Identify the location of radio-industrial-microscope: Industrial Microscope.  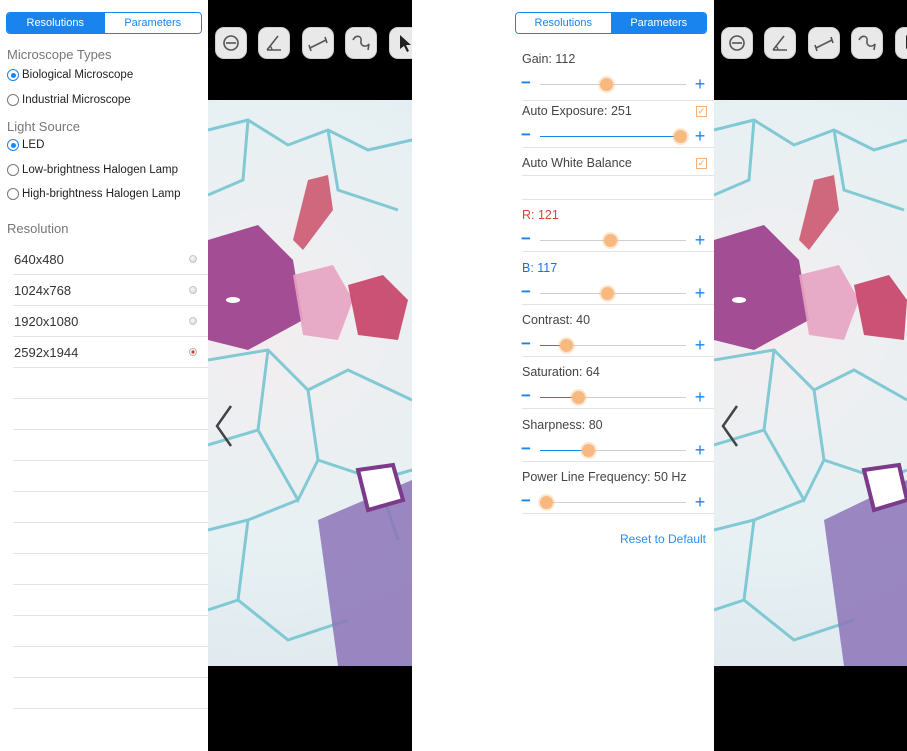
(69, 100).